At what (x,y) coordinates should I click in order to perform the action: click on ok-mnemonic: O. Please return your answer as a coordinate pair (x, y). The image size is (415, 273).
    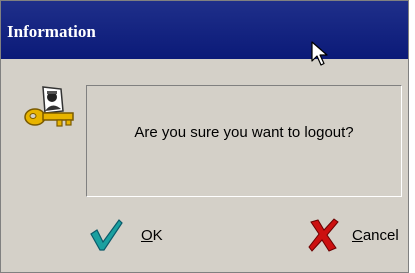
    Looking at the image, I should click on (147, 235).